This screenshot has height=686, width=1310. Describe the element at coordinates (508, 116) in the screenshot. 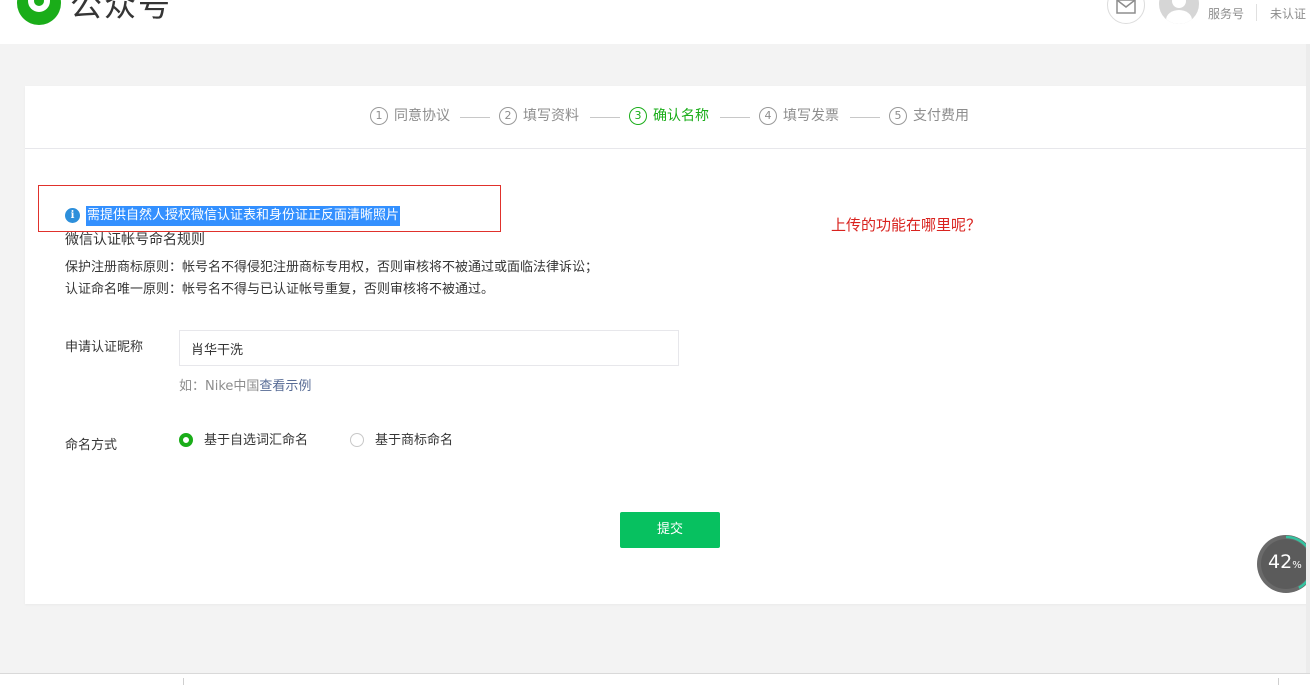

I see `step-number: 2` at that location.